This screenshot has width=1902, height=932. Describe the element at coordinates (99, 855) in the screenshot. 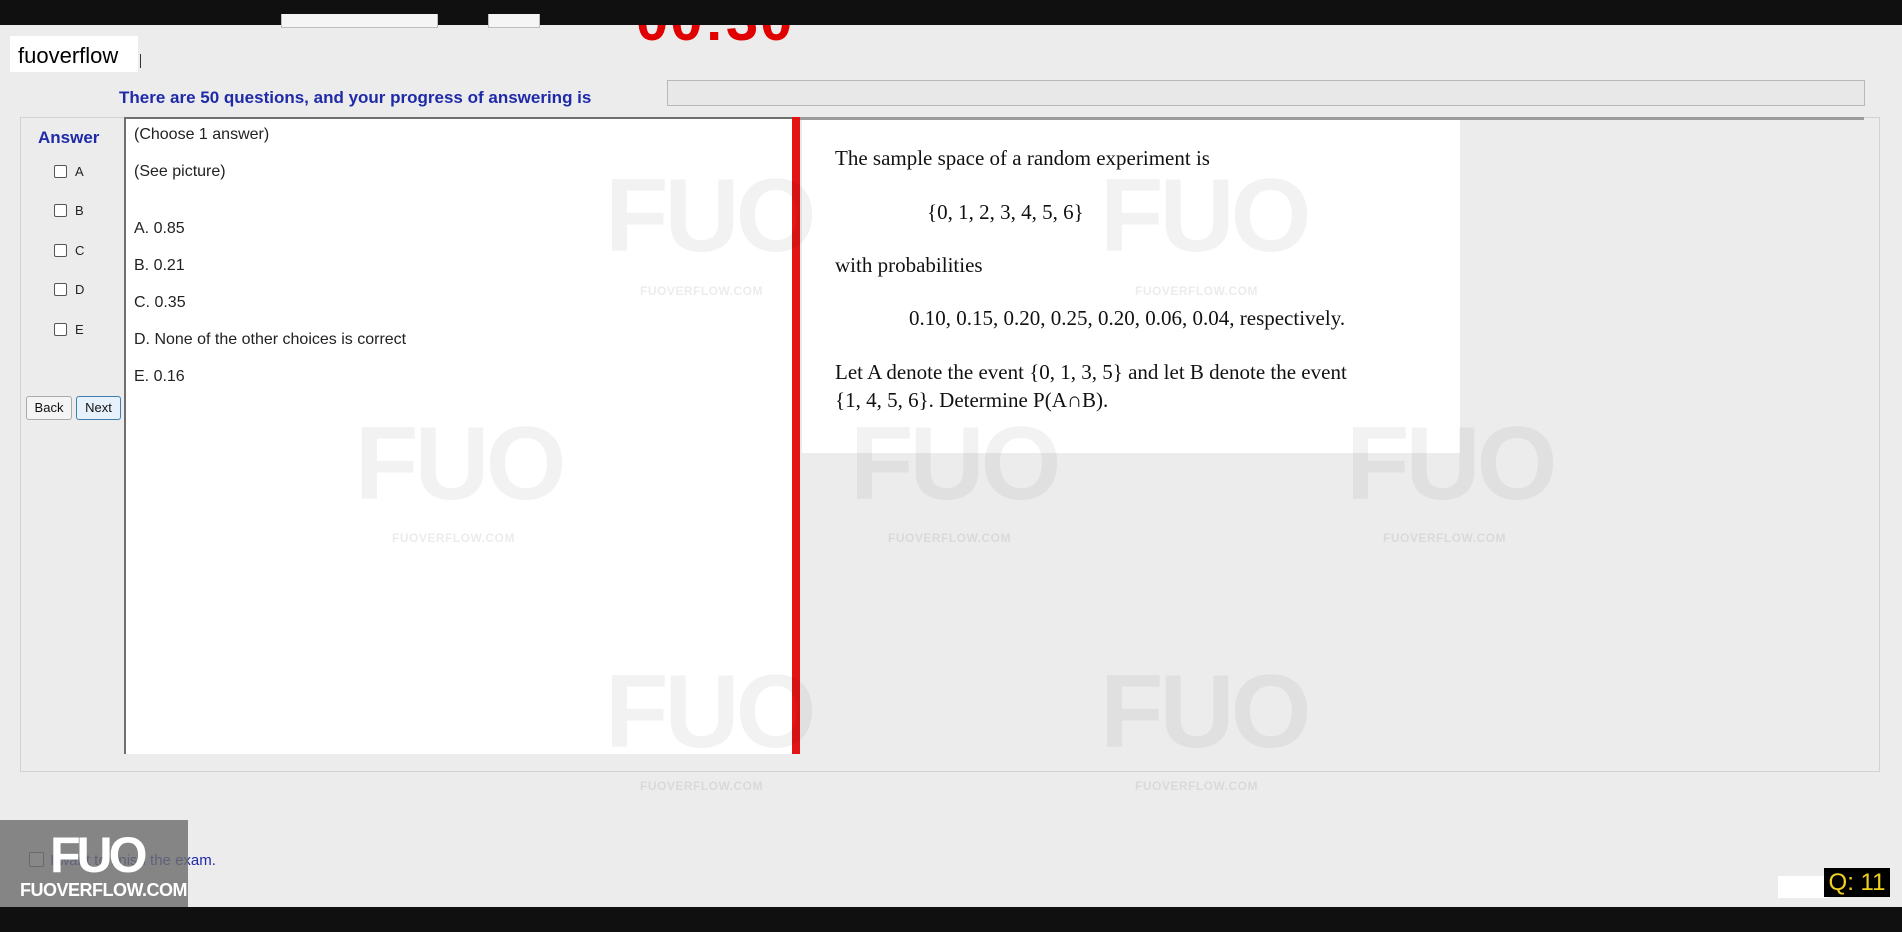

I see `fuo-logo: FUO` at that location.